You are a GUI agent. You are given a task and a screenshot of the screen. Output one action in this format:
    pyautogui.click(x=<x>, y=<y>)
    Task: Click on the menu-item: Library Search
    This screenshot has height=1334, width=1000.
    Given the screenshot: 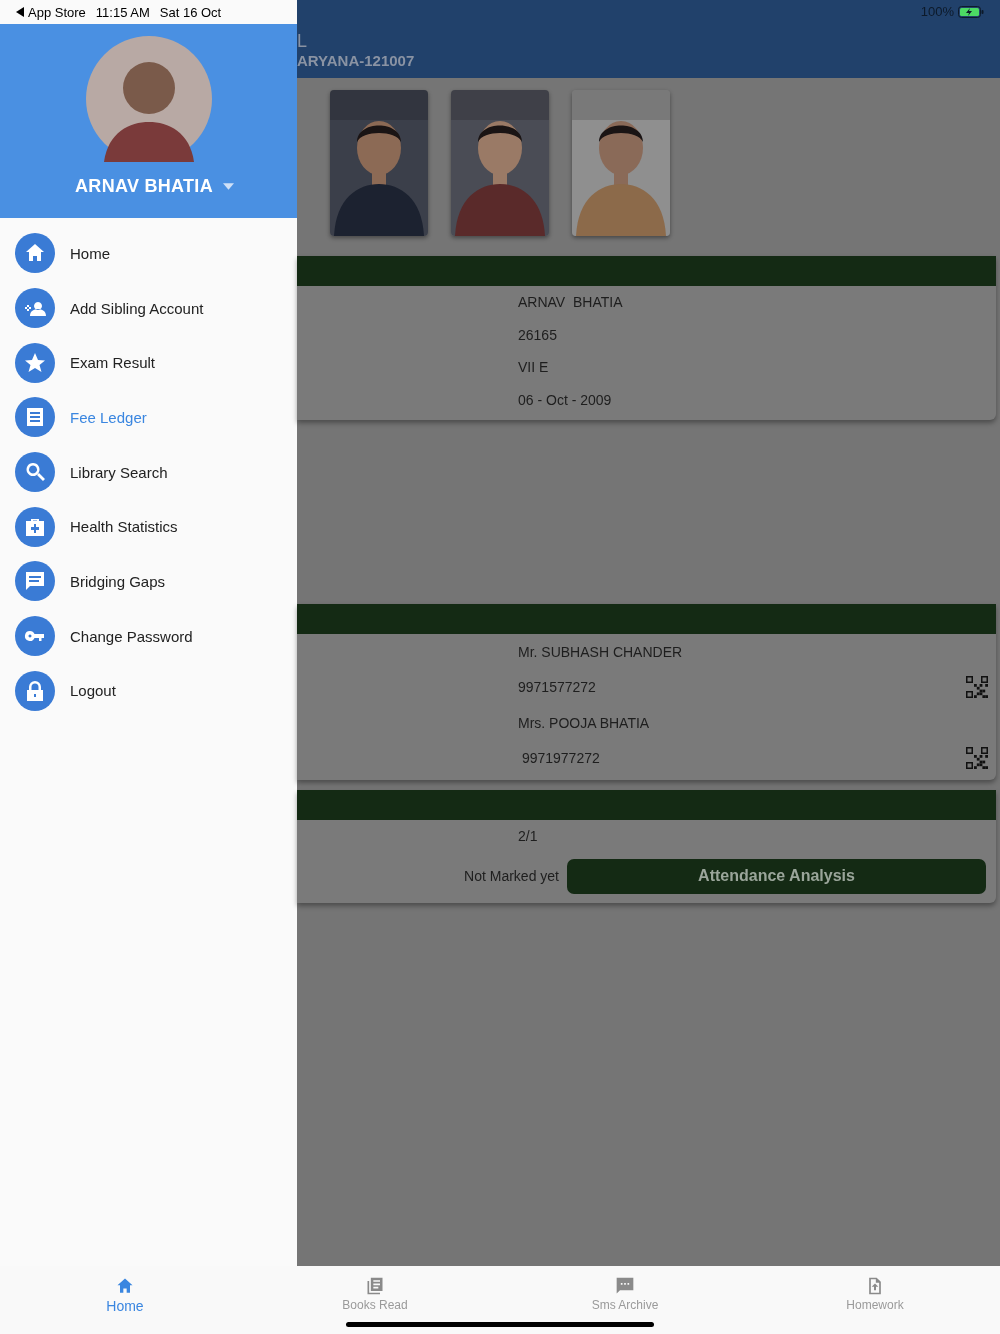 What is the action you would take?
    pyautogui.click(x=148, y=472)
    